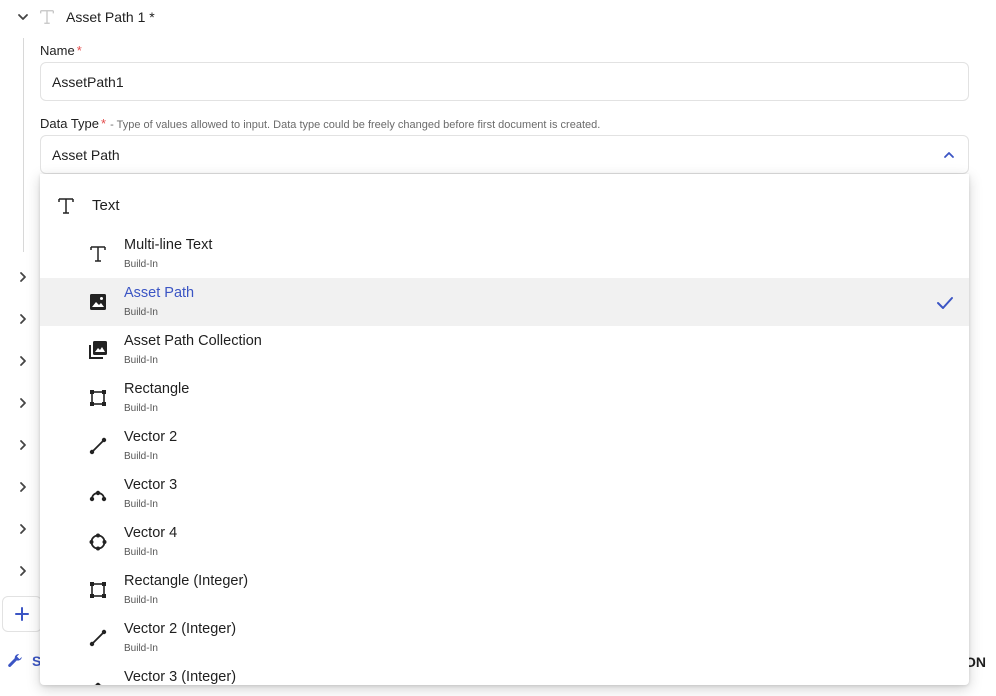 The width and height of the screenshot is (996, 696). I want to click on option-vector-3: Vector 3 Build-In, so click(504, 494).